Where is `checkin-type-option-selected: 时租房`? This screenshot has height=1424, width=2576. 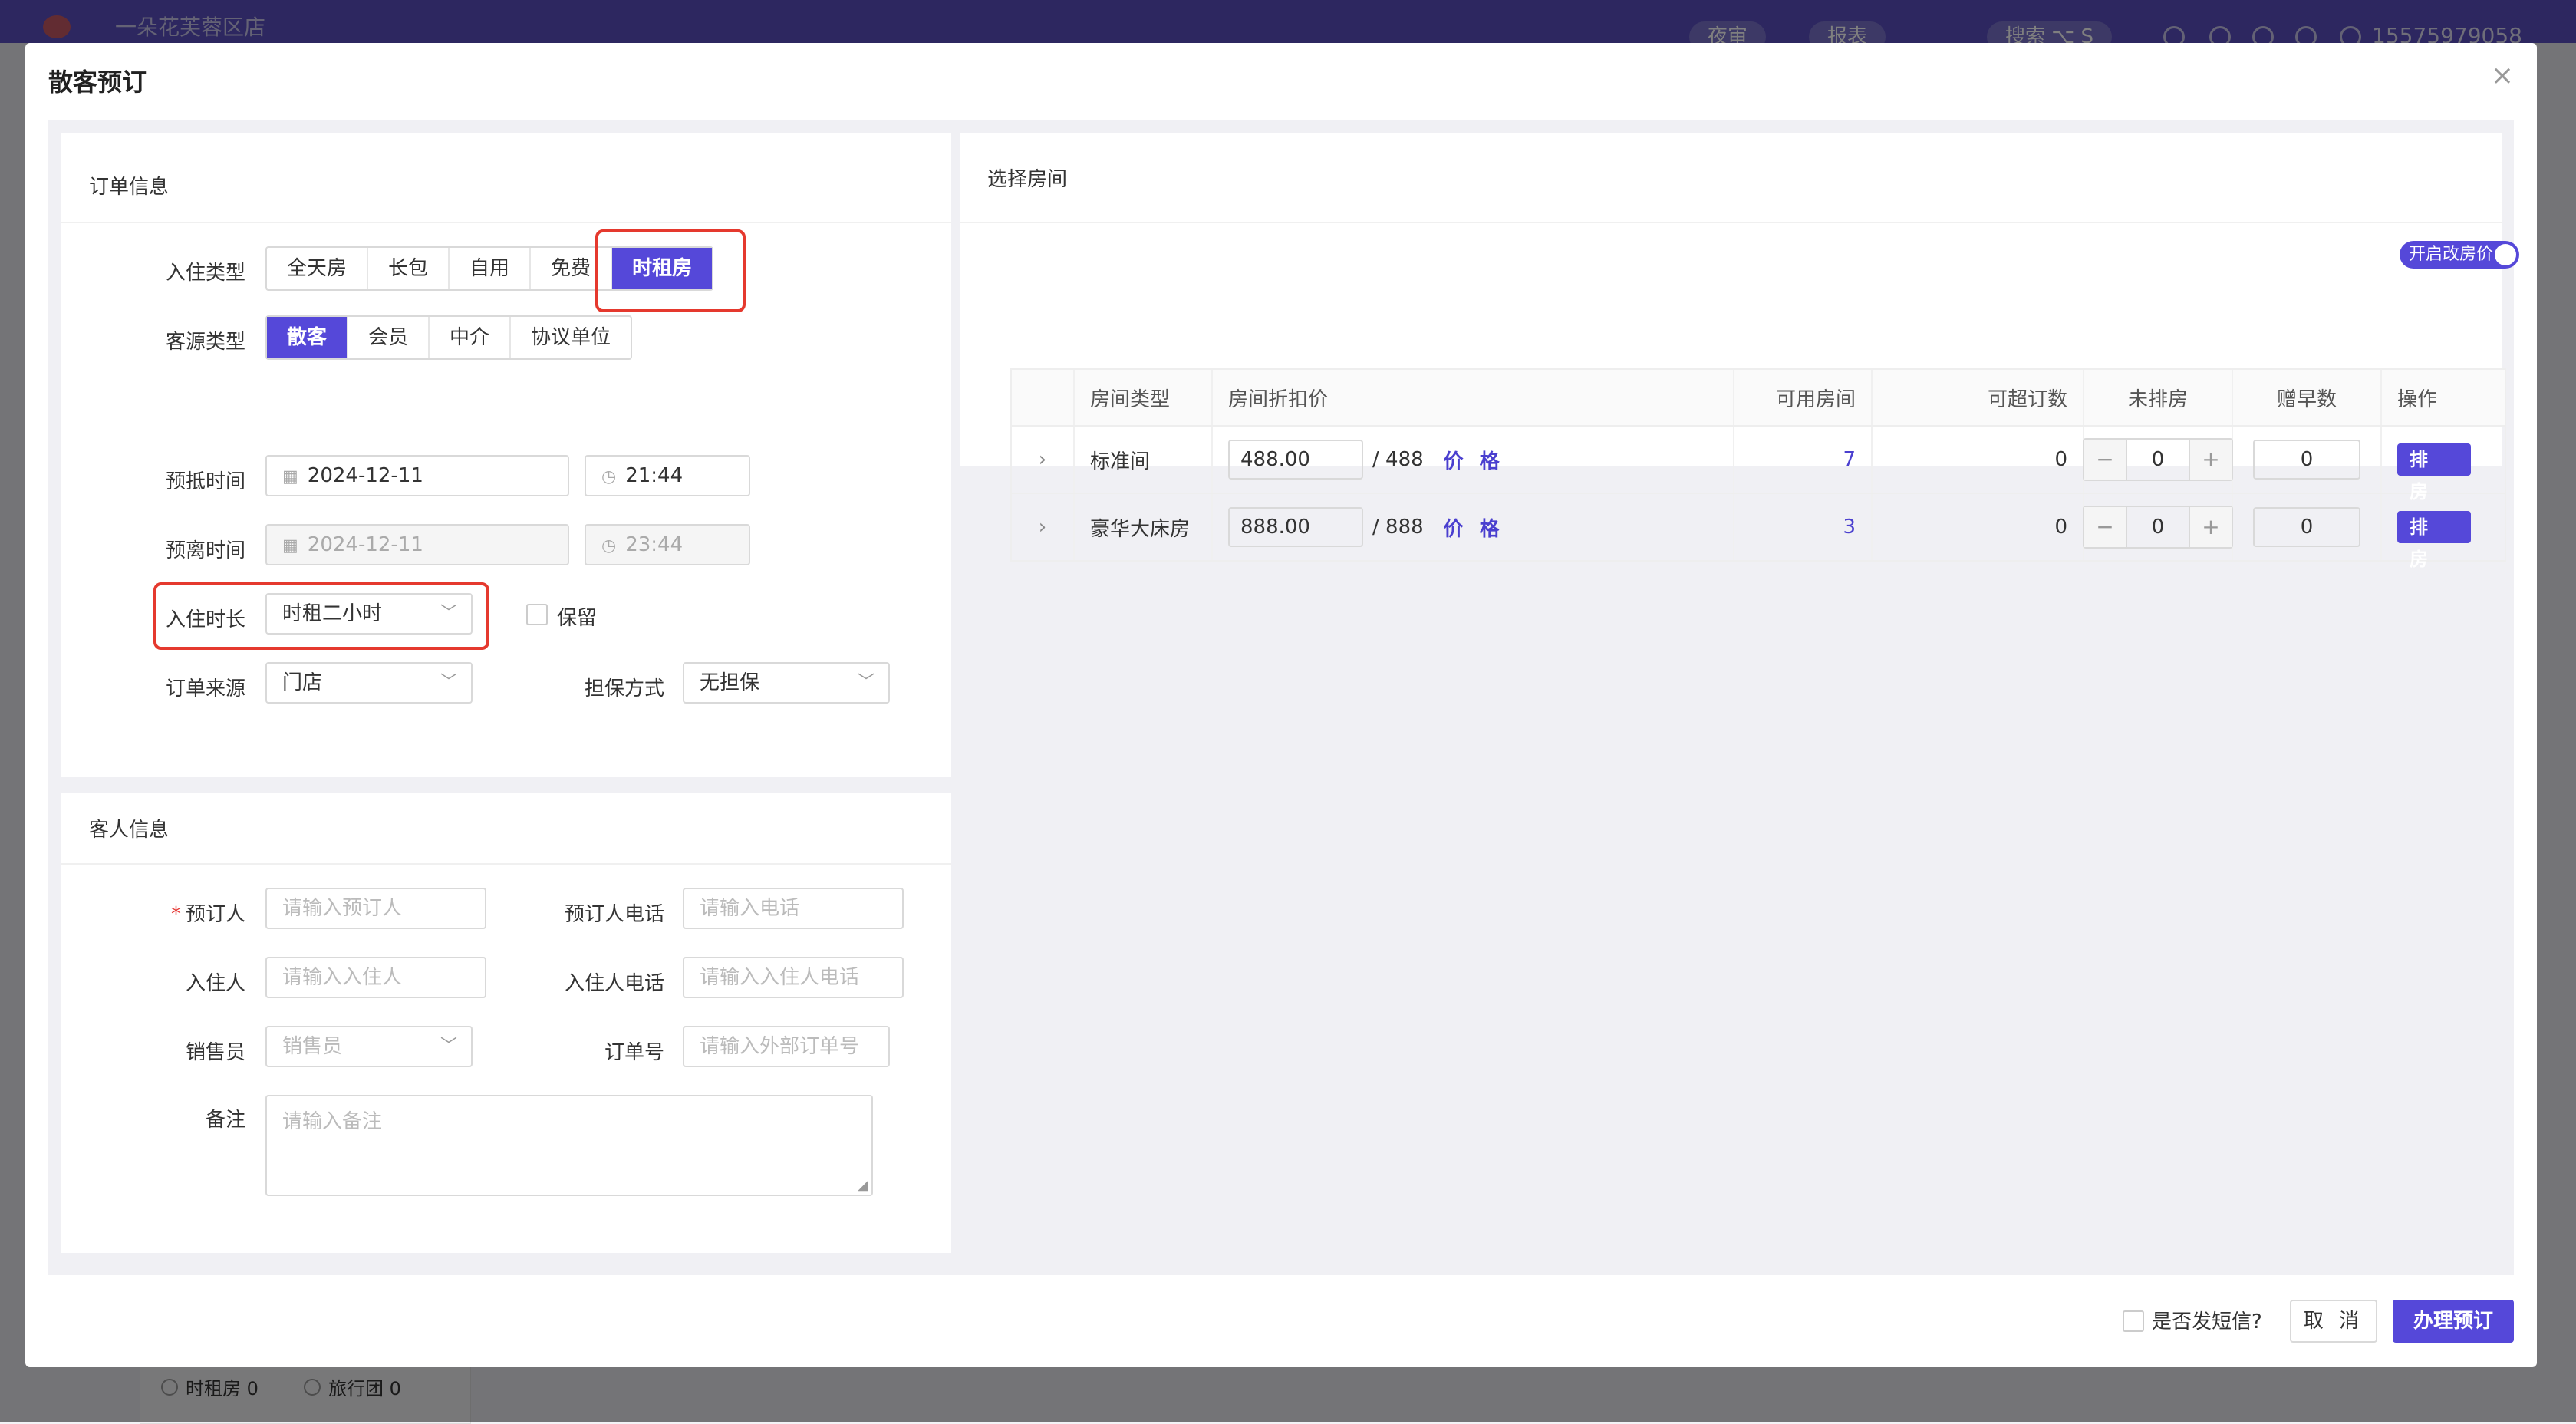
checkin-type-option-selected: 时租房 is located at coordinates (662, 268).